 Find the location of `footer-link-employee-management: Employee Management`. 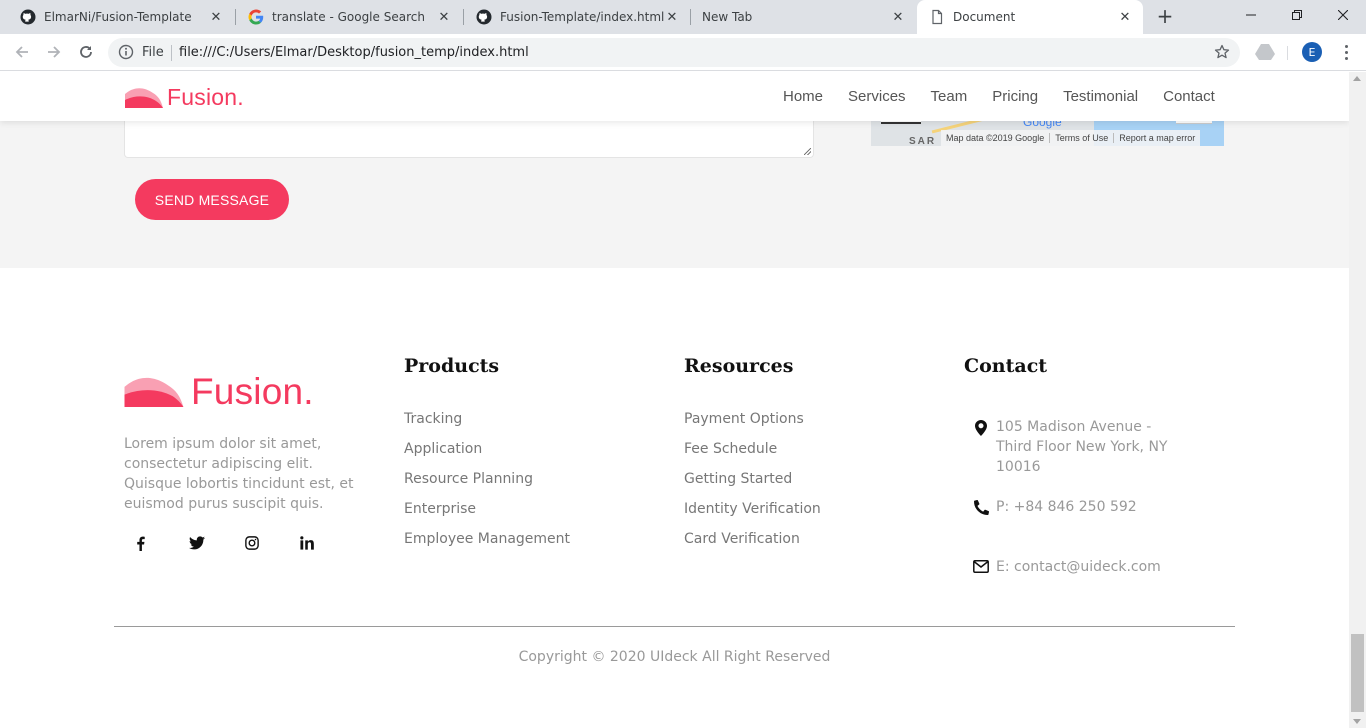

footer-link-employee-management: Employee Management is located at coordinates (487, 546).